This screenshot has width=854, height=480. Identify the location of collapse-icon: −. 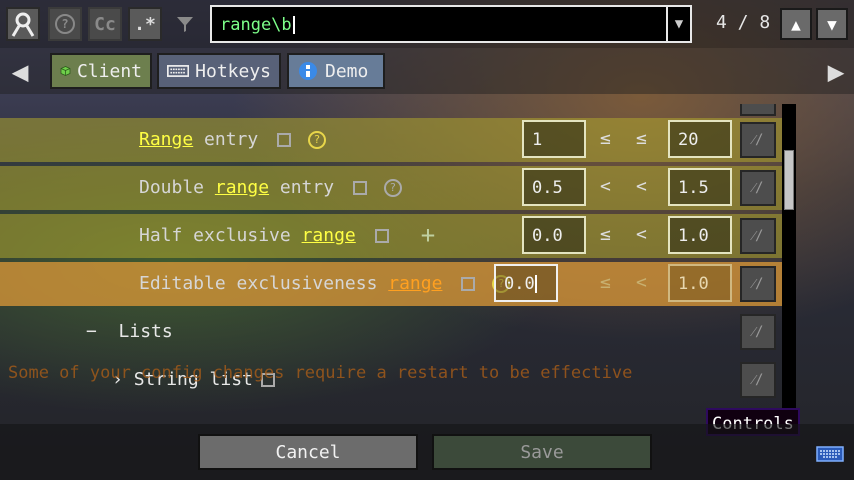
(91, 331).